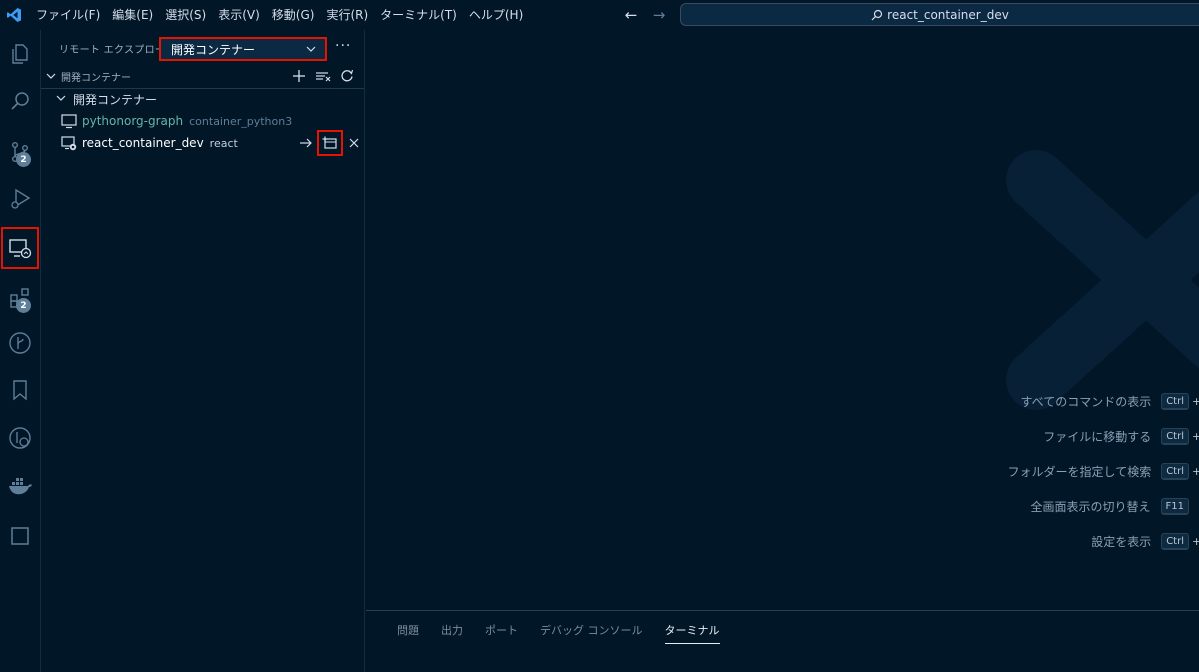 Image resolution: width=1199 pixels, height=672 pixels. What do you see at coordinates (293, 15) in the screenshot?
I see `menu-go: 移動(G)` at bounding box center [293, 15].